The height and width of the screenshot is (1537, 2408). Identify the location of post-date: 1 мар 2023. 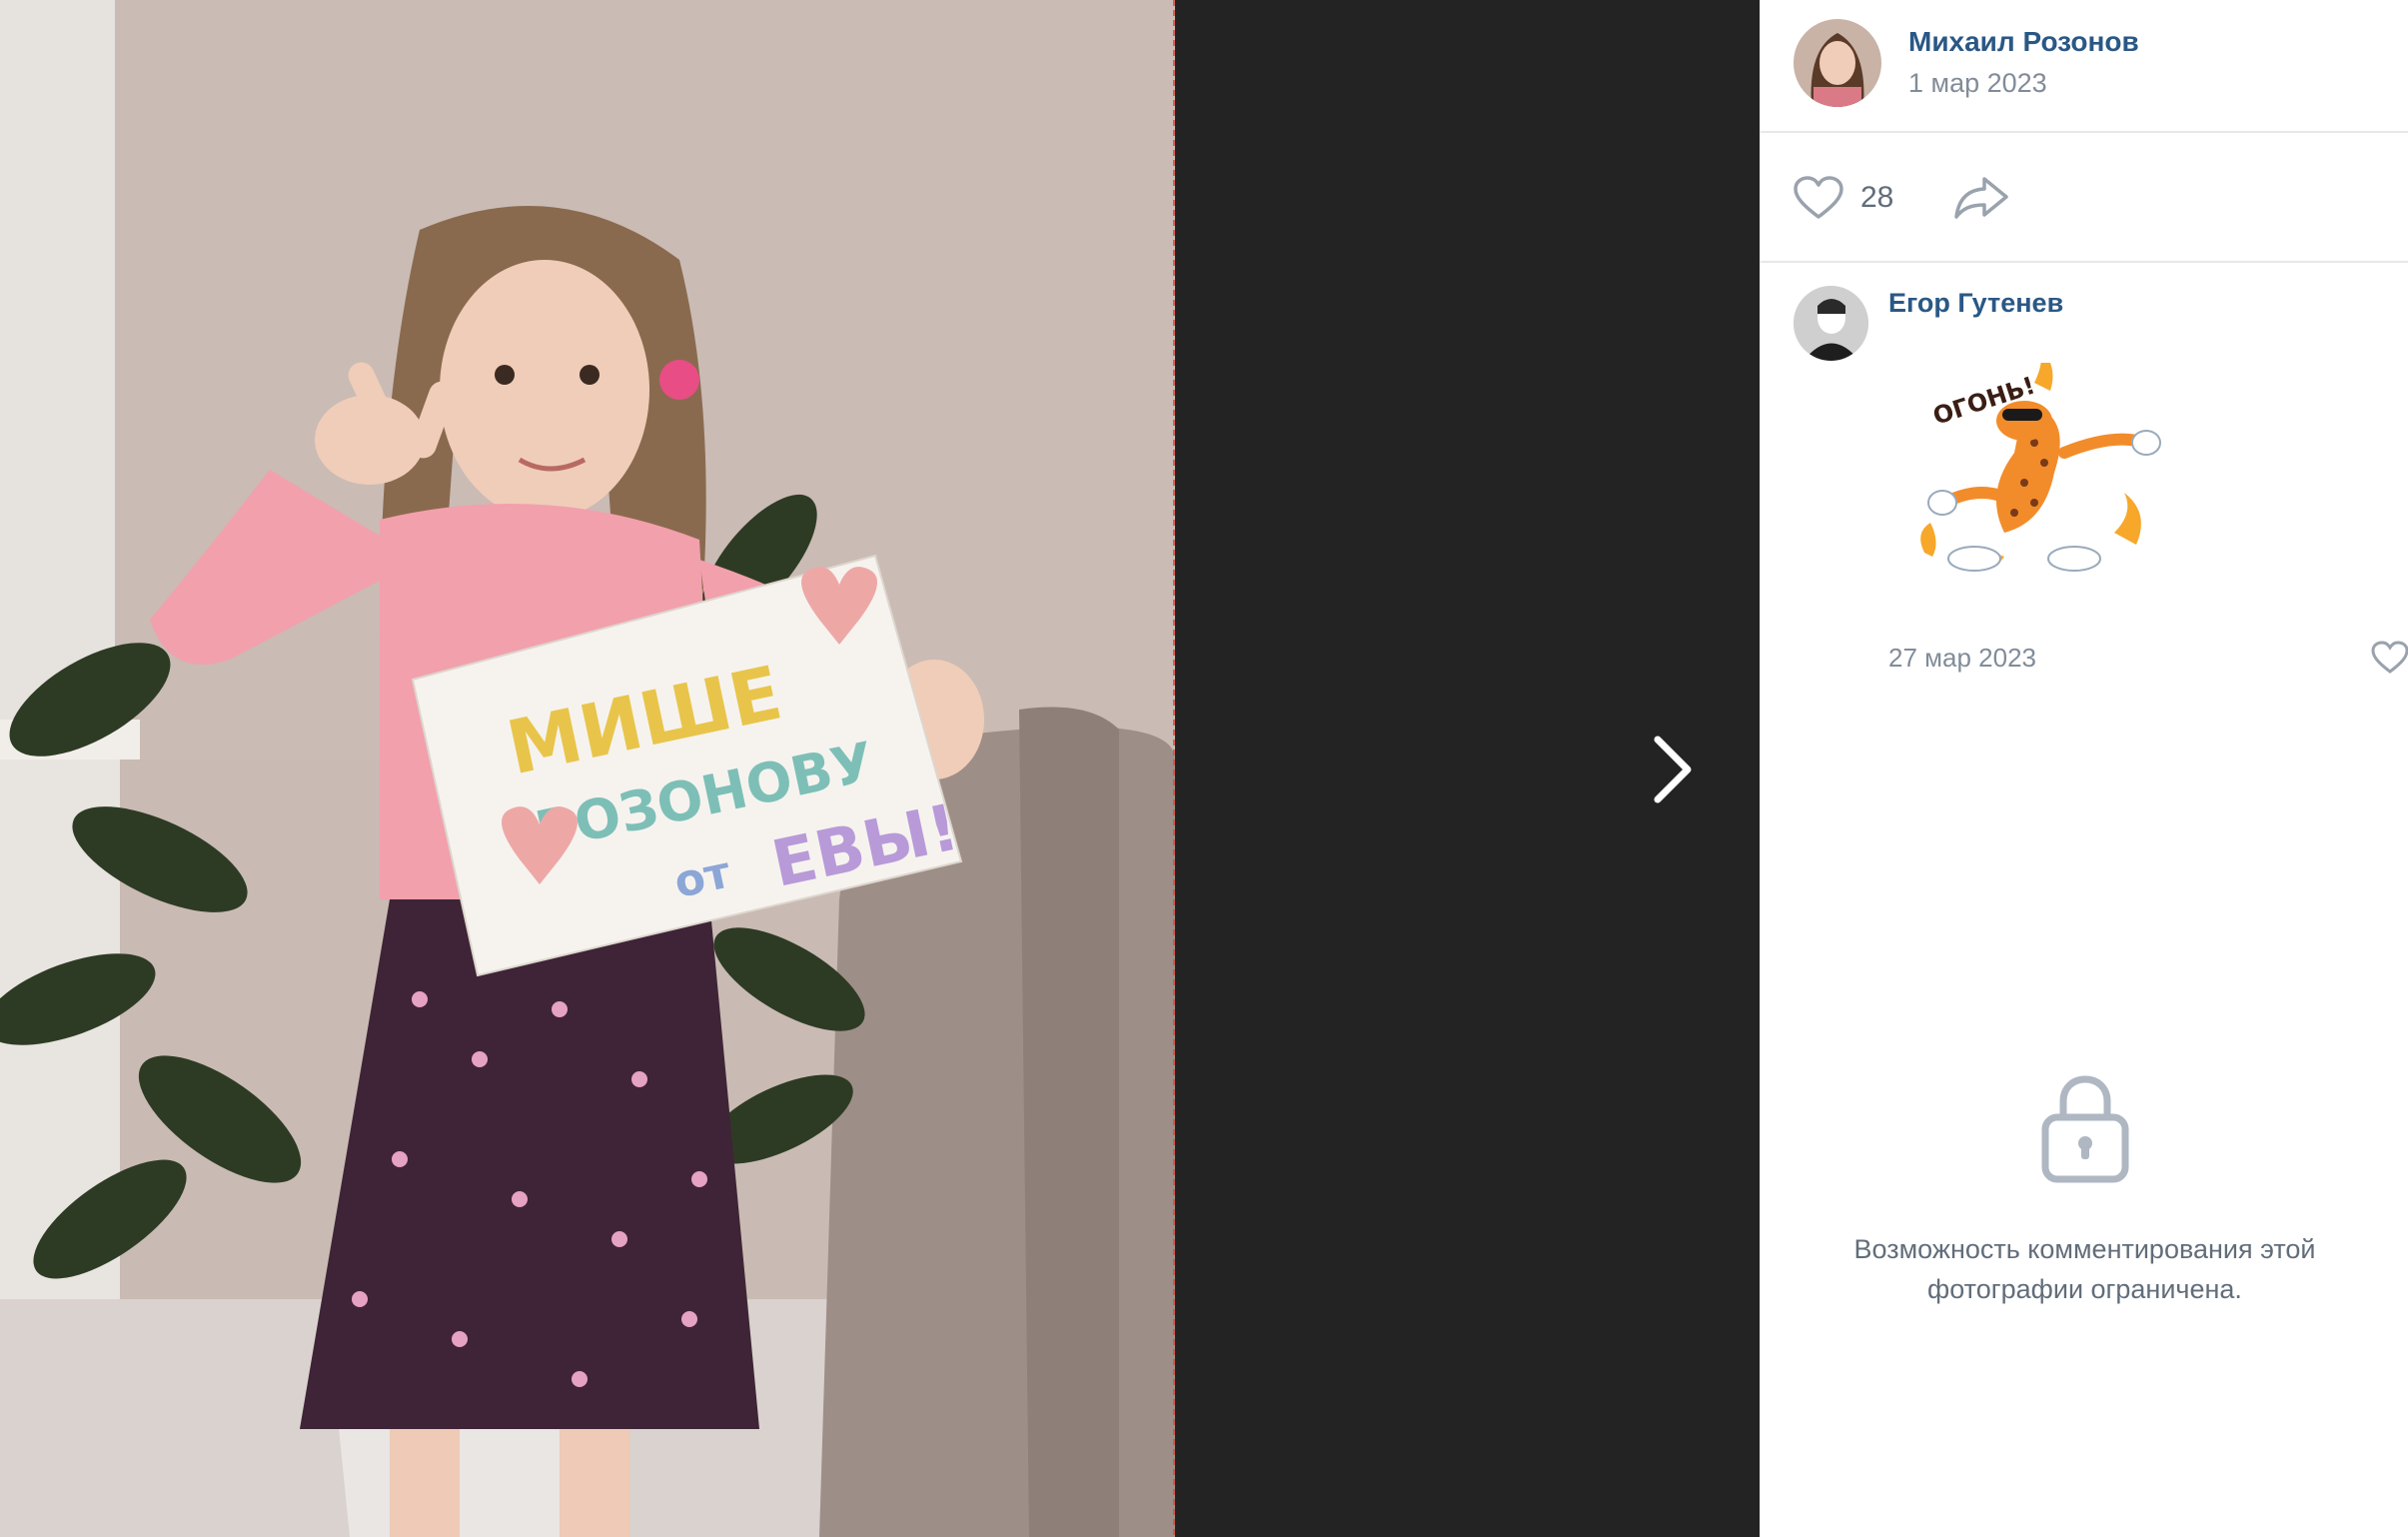
(1977, 83).